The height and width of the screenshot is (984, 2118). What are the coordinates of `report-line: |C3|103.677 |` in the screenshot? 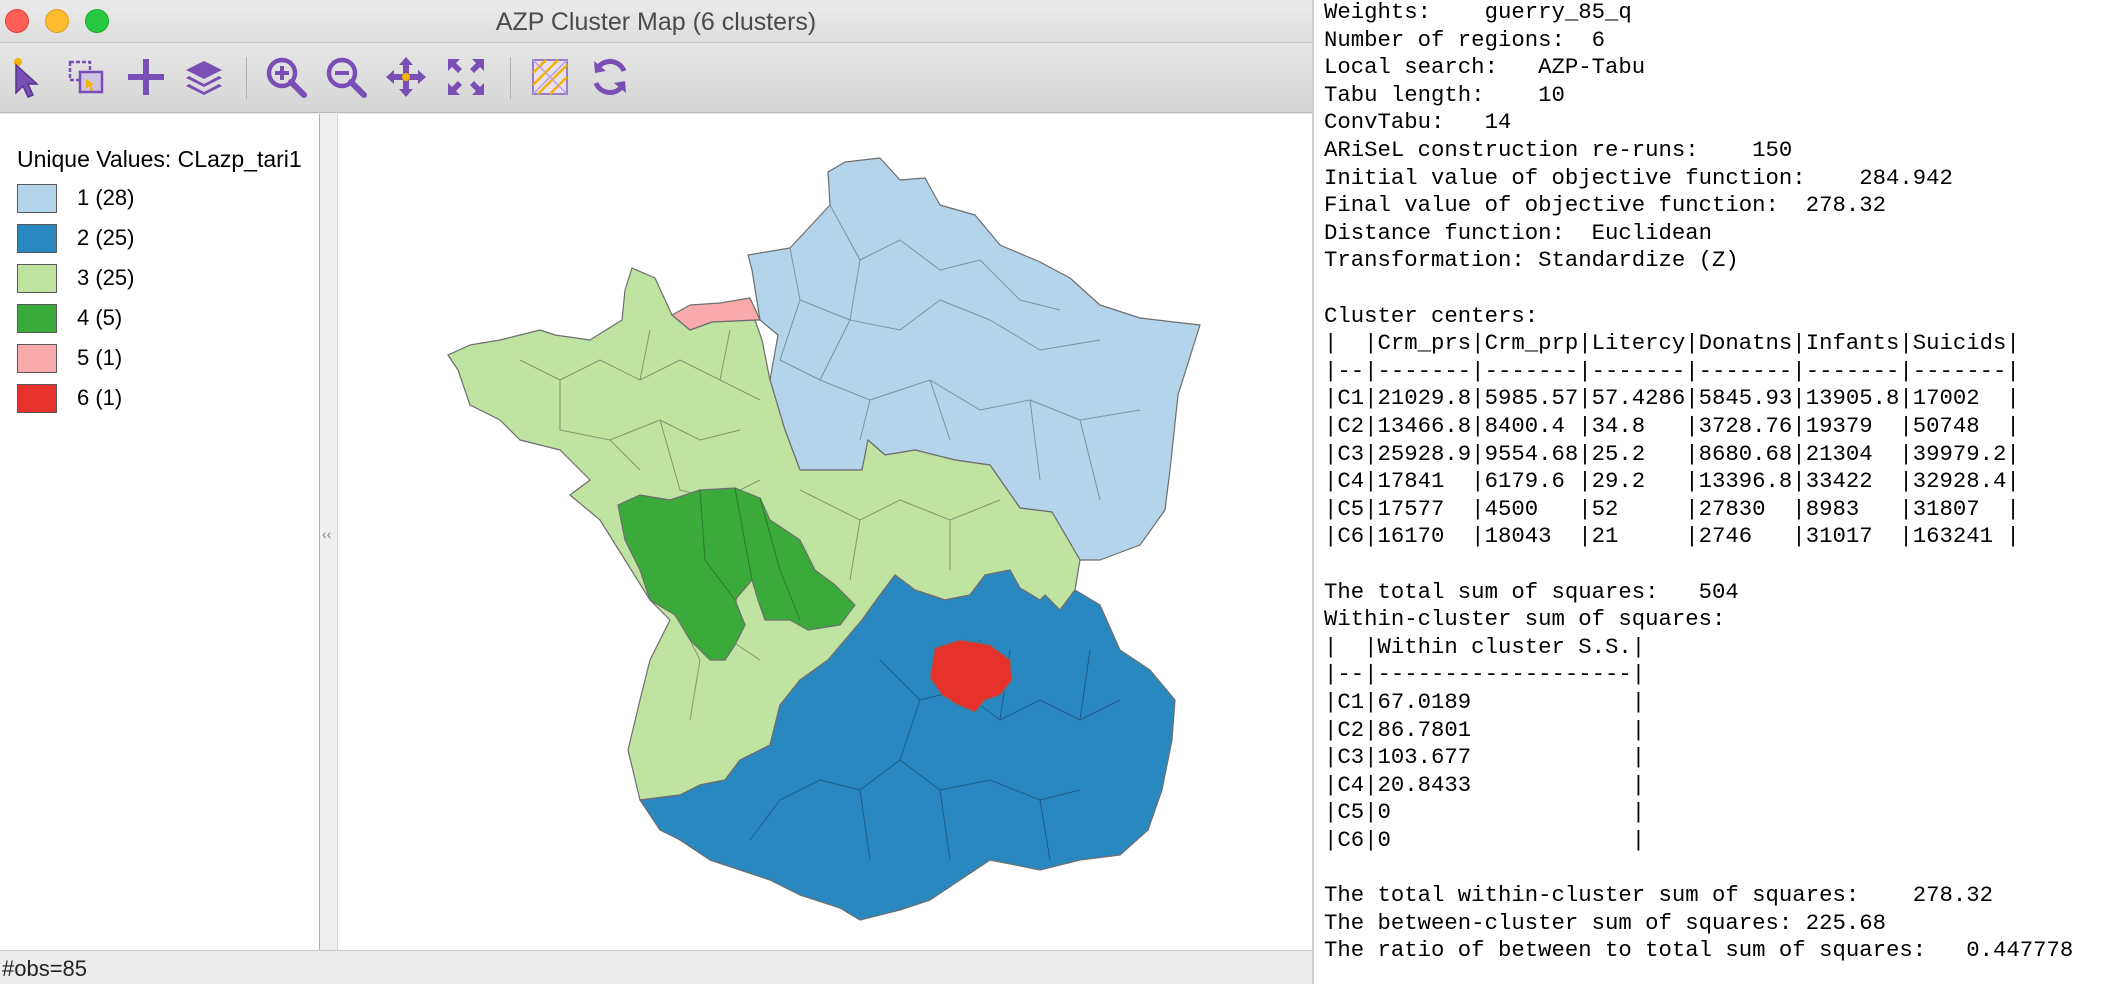 It's located at (1485, 757).